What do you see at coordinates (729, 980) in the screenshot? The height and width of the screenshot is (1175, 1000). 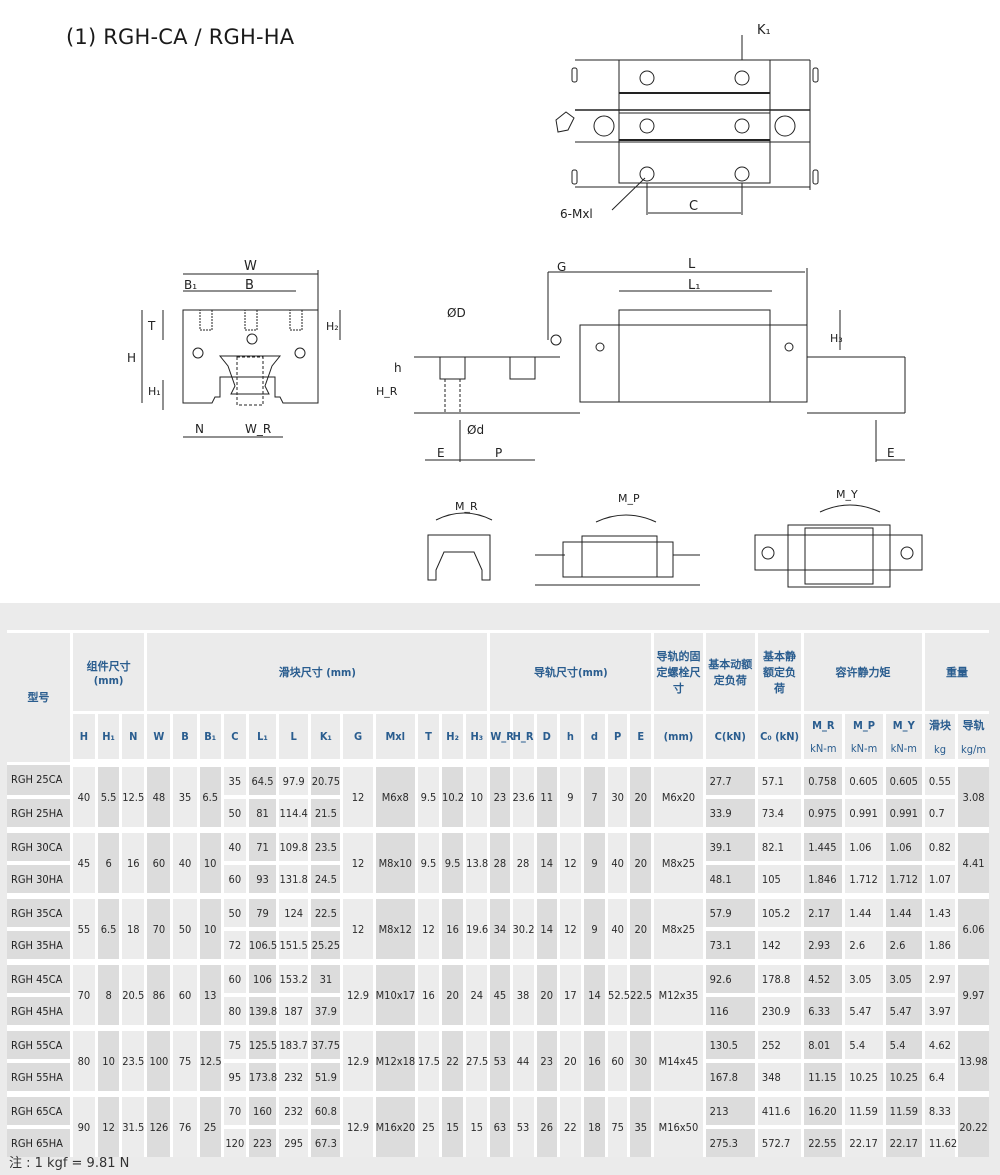 I see `cell-cdyn: 92.6` at bounding box center [729, 980].